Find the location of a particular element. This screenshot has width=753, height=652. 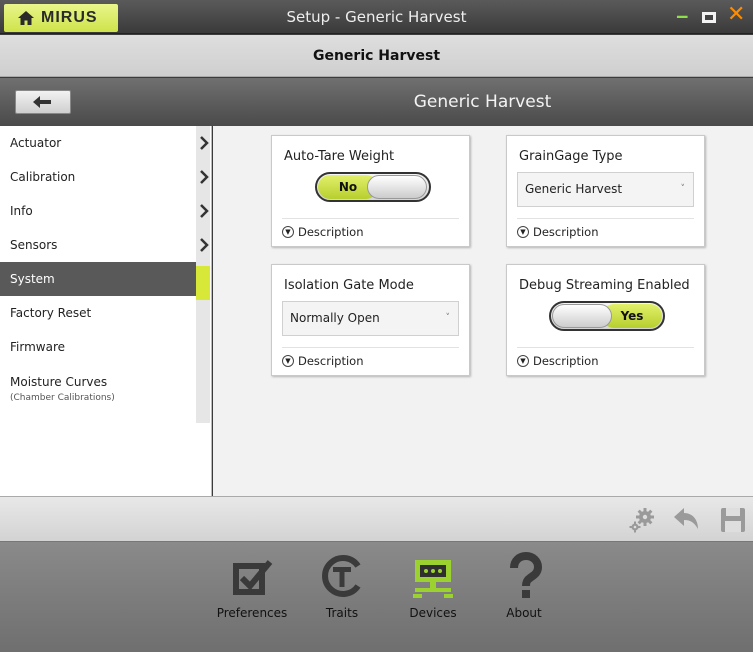

nav-label: Traits is located at coordinates (342, 613).